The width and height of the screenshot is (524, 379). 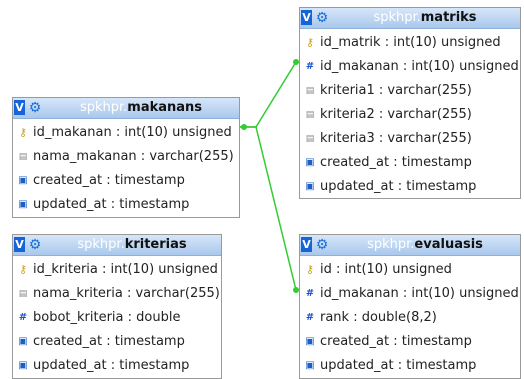 I want to click on column-label: id_matrik : int(10) unsigned, so click(x=410, y=42).